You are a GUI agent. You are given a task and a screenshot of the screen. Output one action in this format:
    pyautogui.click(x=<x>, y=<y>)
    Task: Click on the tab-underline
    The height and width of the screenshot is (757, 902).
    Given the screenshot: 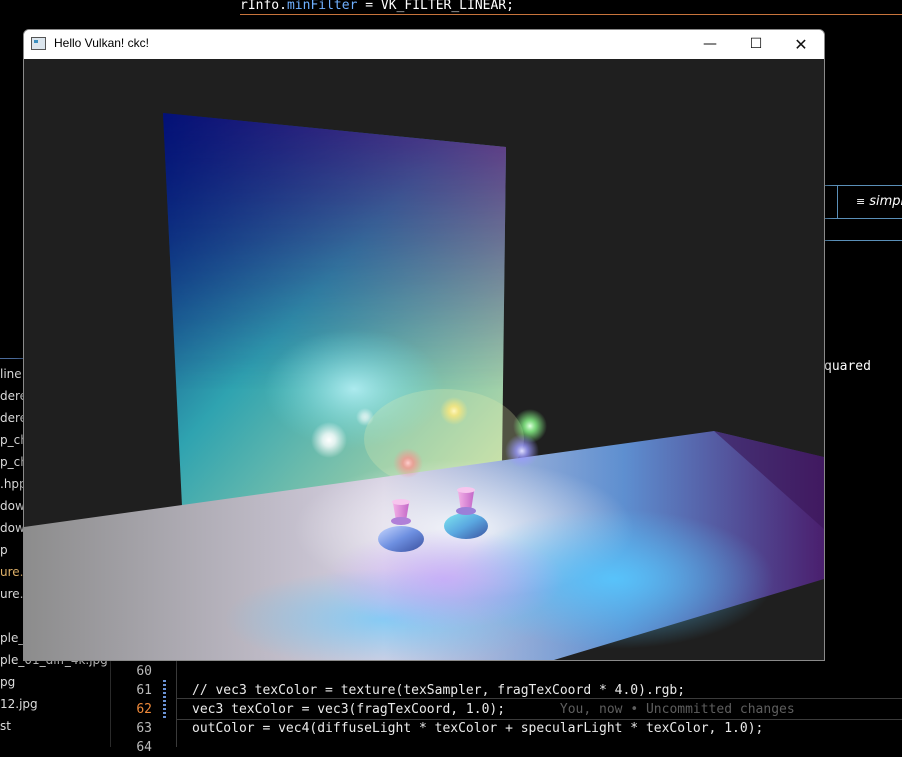 What is the action you would take?
    pyautogui.click(x=862, y=240)
    